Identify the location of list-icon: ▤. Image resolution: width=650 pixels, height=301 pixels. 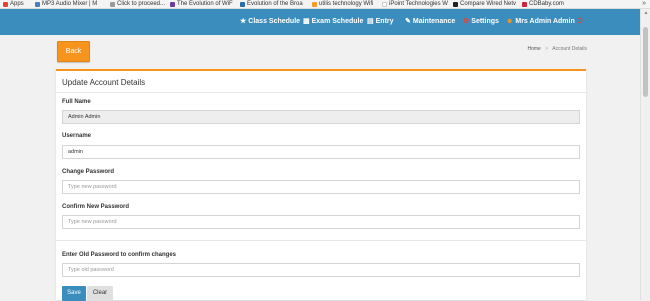
(370, 21).